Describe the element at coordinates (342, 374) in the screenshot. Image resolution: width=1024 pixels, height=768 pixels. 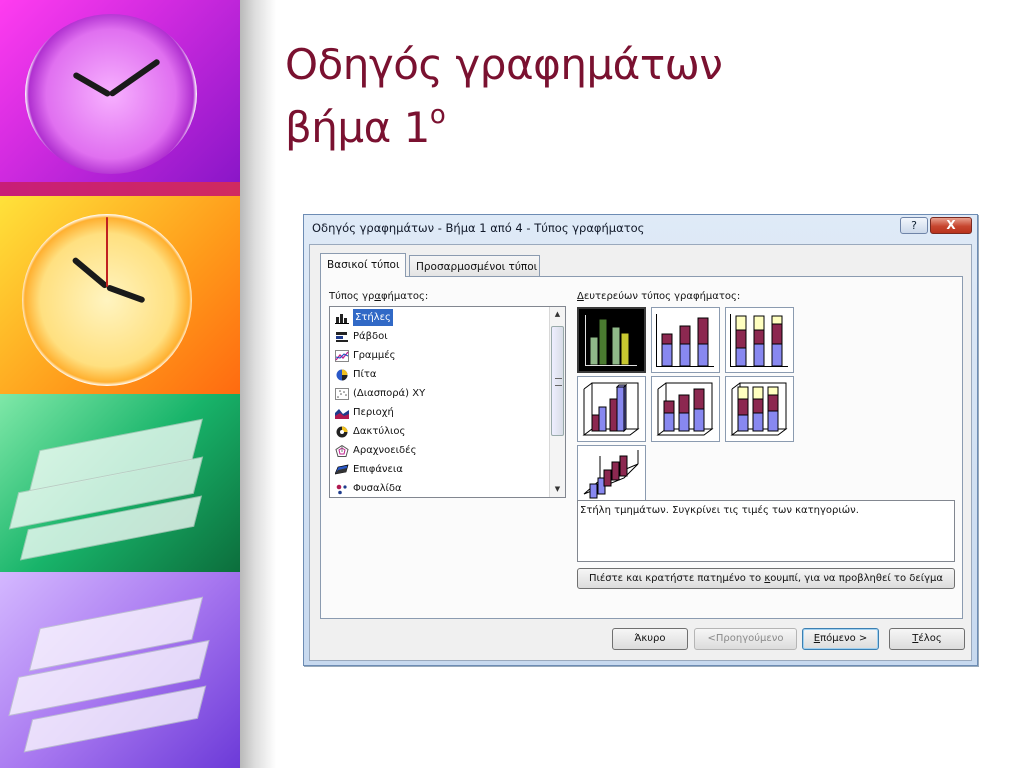
I see `pie-chart-icon` at that location.